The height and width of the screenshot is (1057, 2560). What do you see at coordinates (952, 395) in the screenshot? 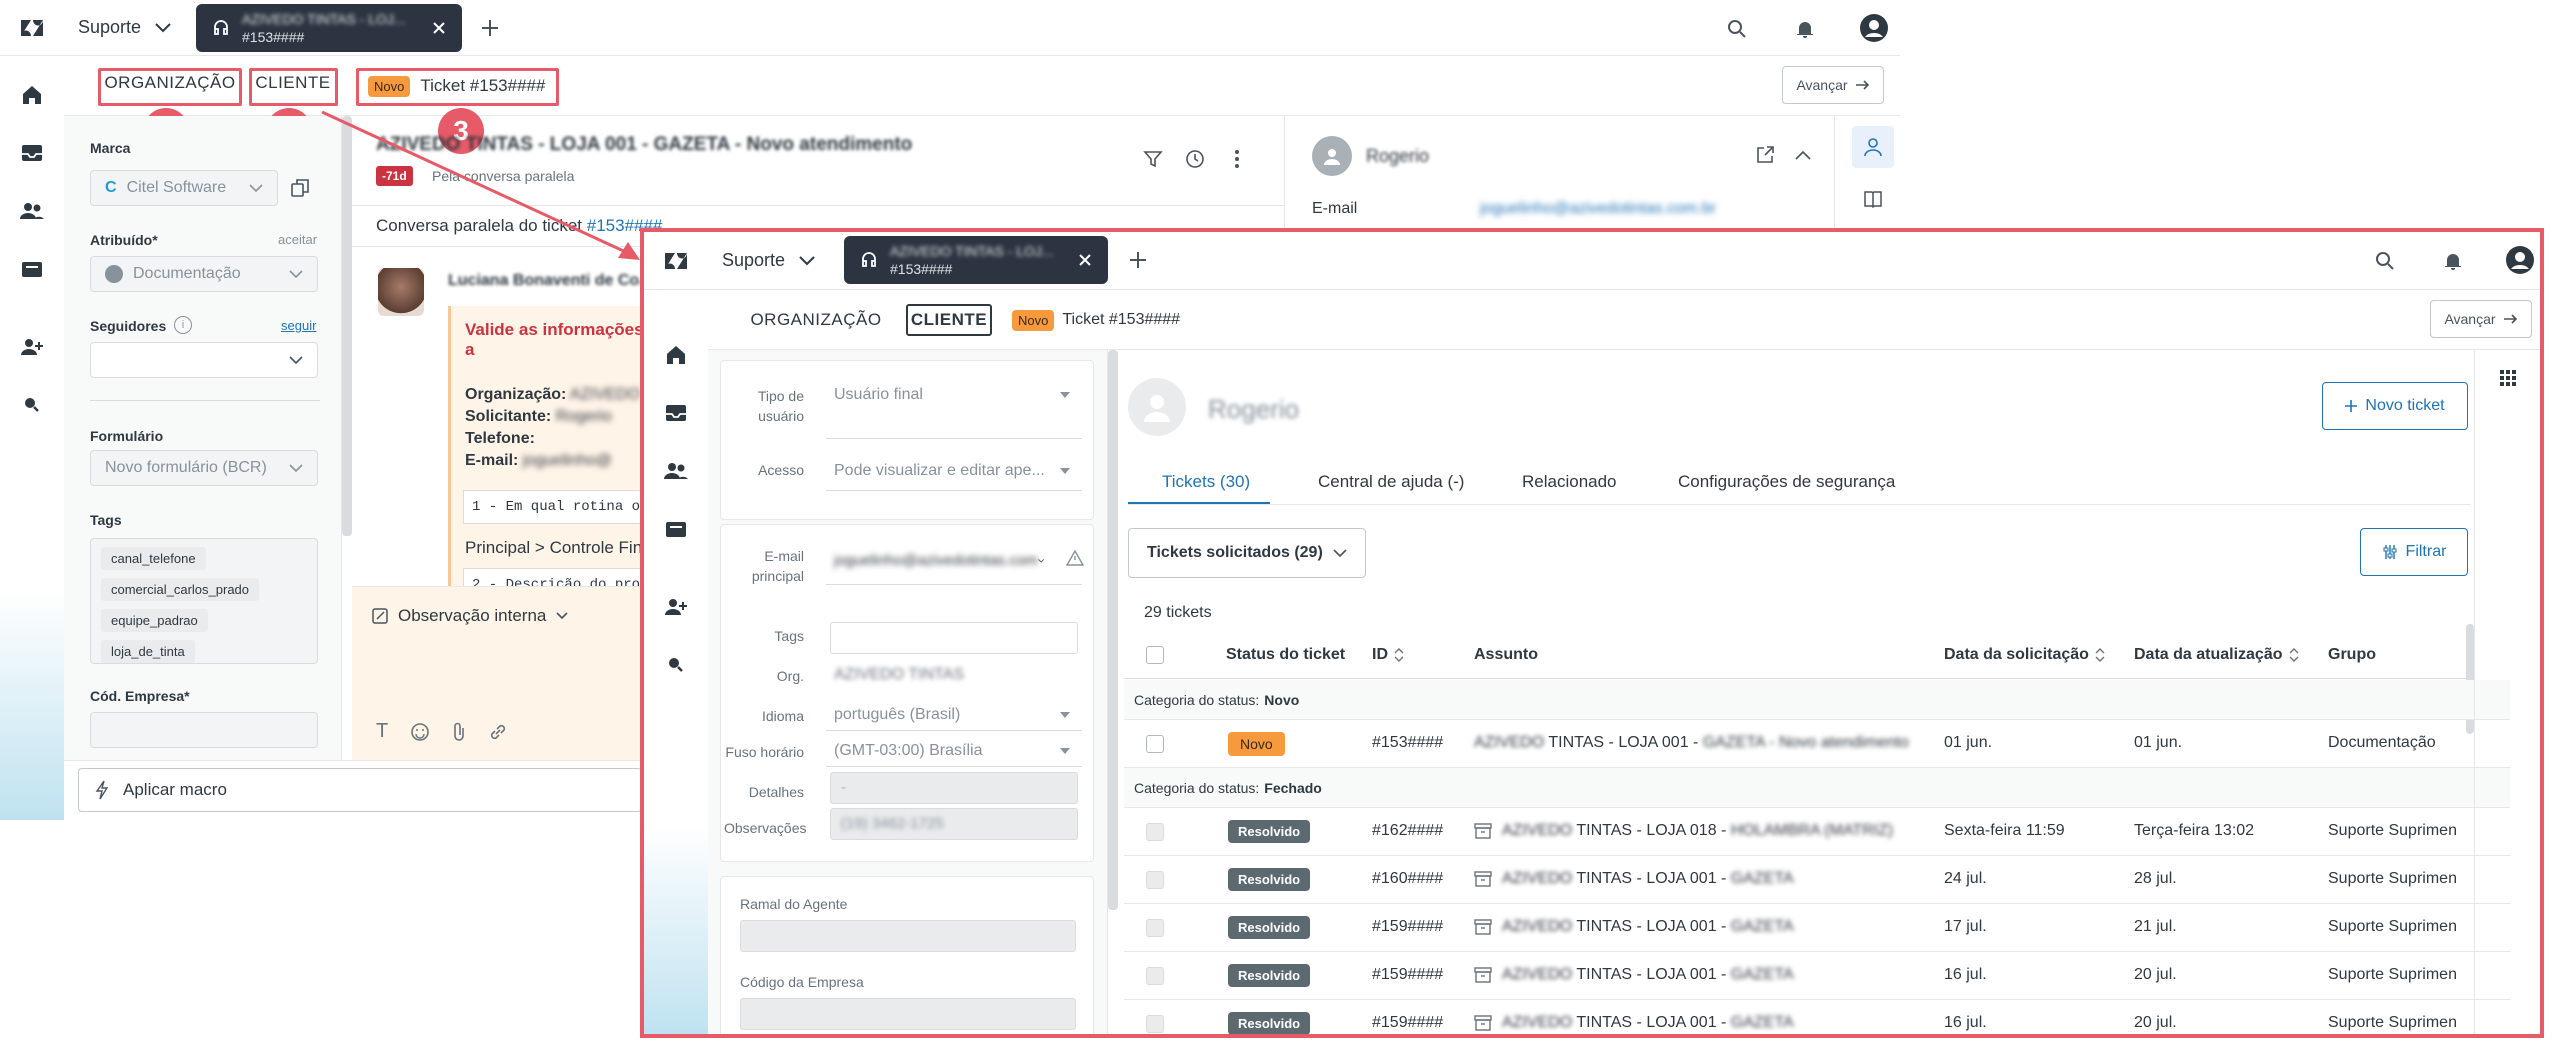
I see `user-type-select: Usuário final` at bounding box center [952, 395].